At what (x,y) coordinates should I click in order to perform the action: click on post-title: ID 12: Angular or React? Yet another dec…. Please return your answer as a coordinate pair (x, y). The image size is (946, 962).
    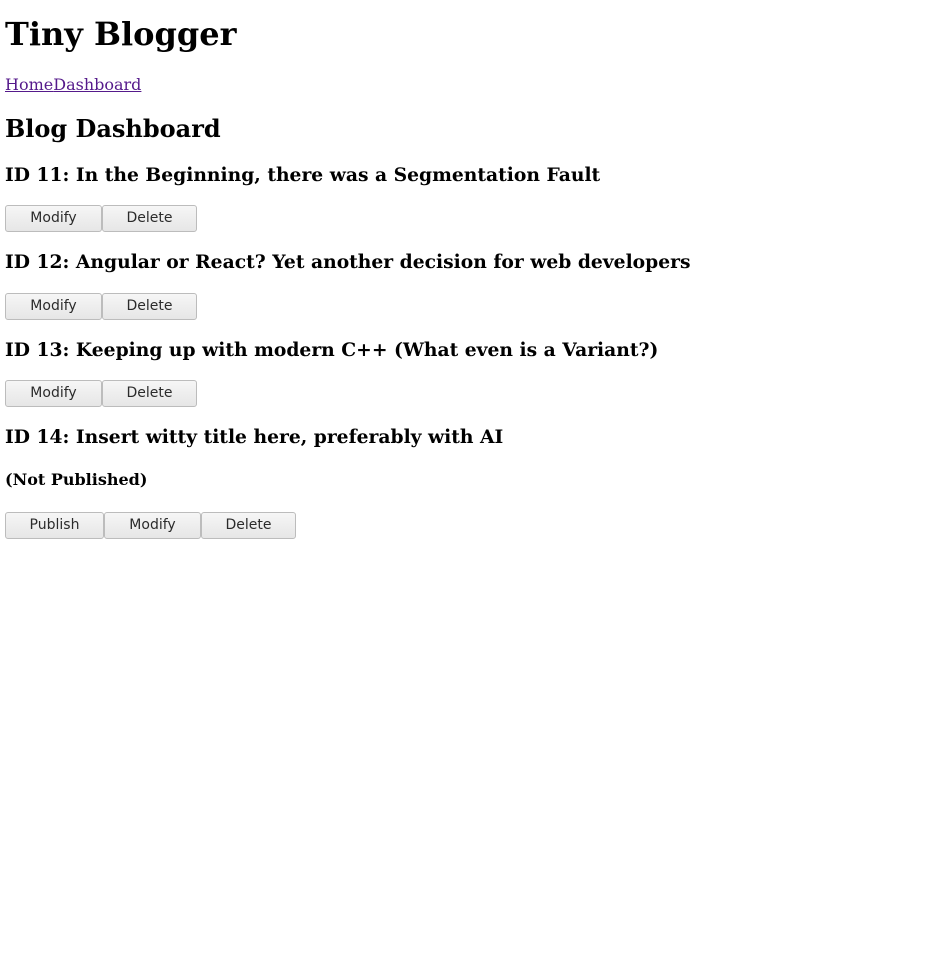
    Looking at the image, I should click on (348, 262).